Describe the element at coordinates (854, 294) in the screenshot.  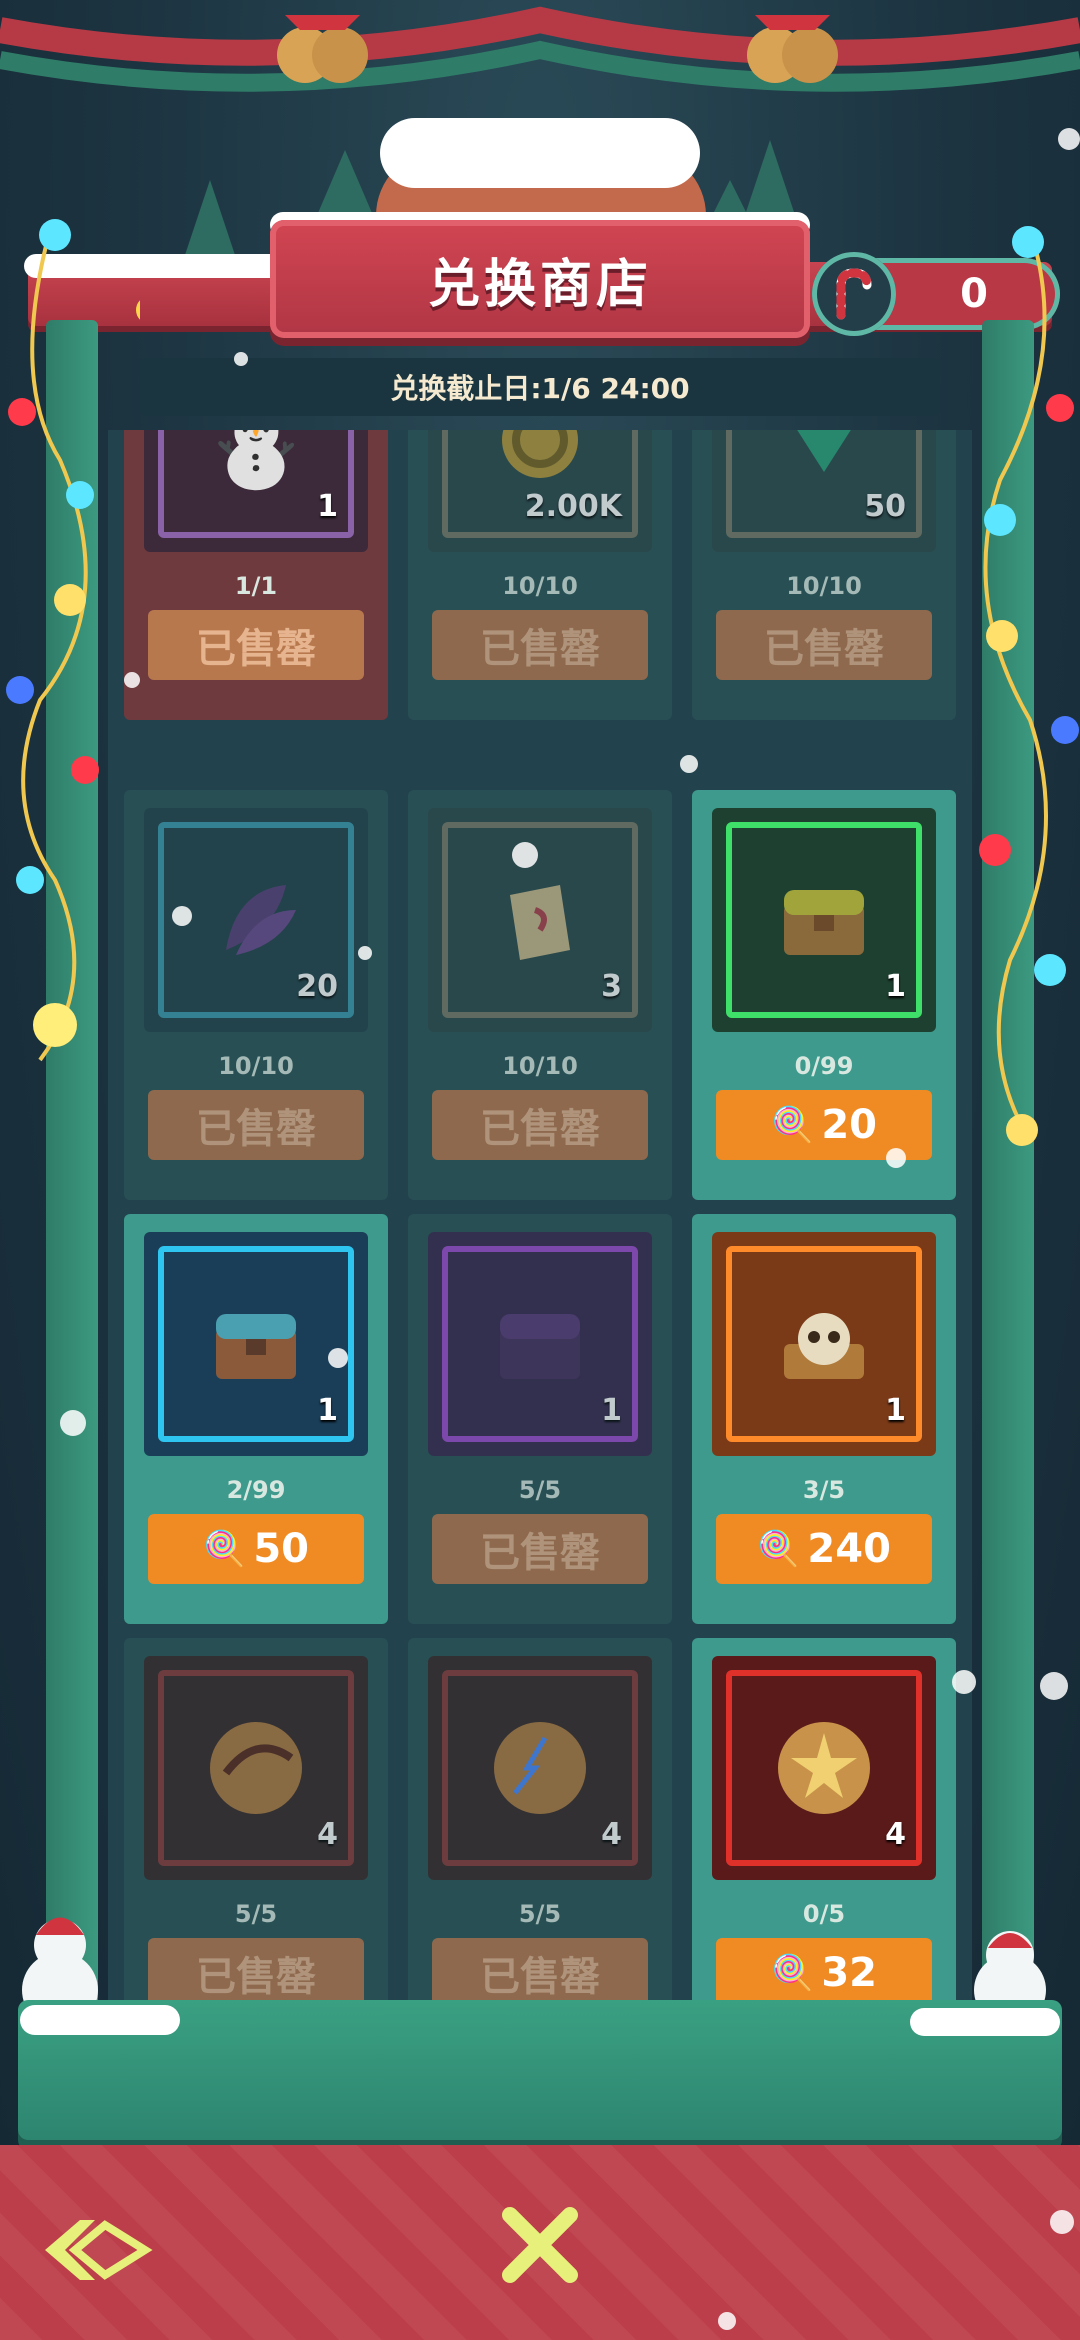
I see `candy-cane-icon` at that location.